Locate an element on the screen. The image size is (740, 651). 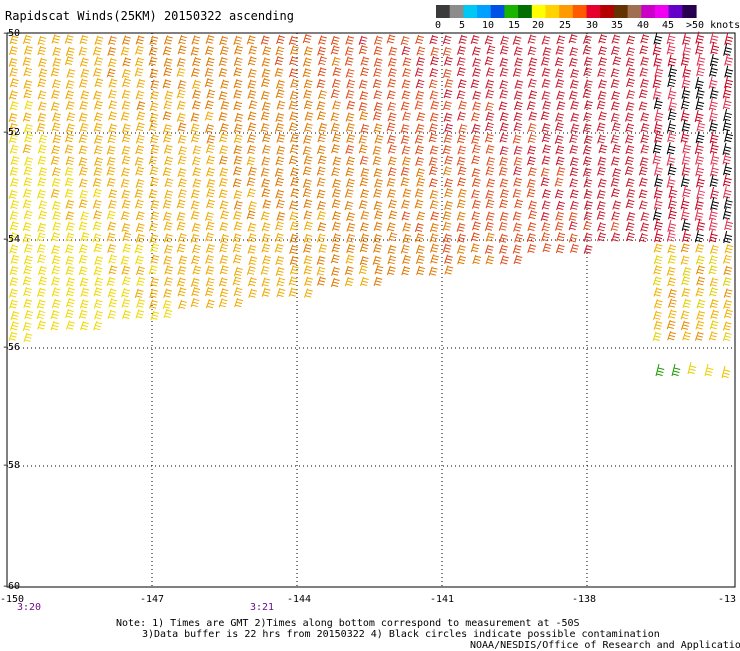
legend-label-40: 40 is located at coordinates (643, 25).